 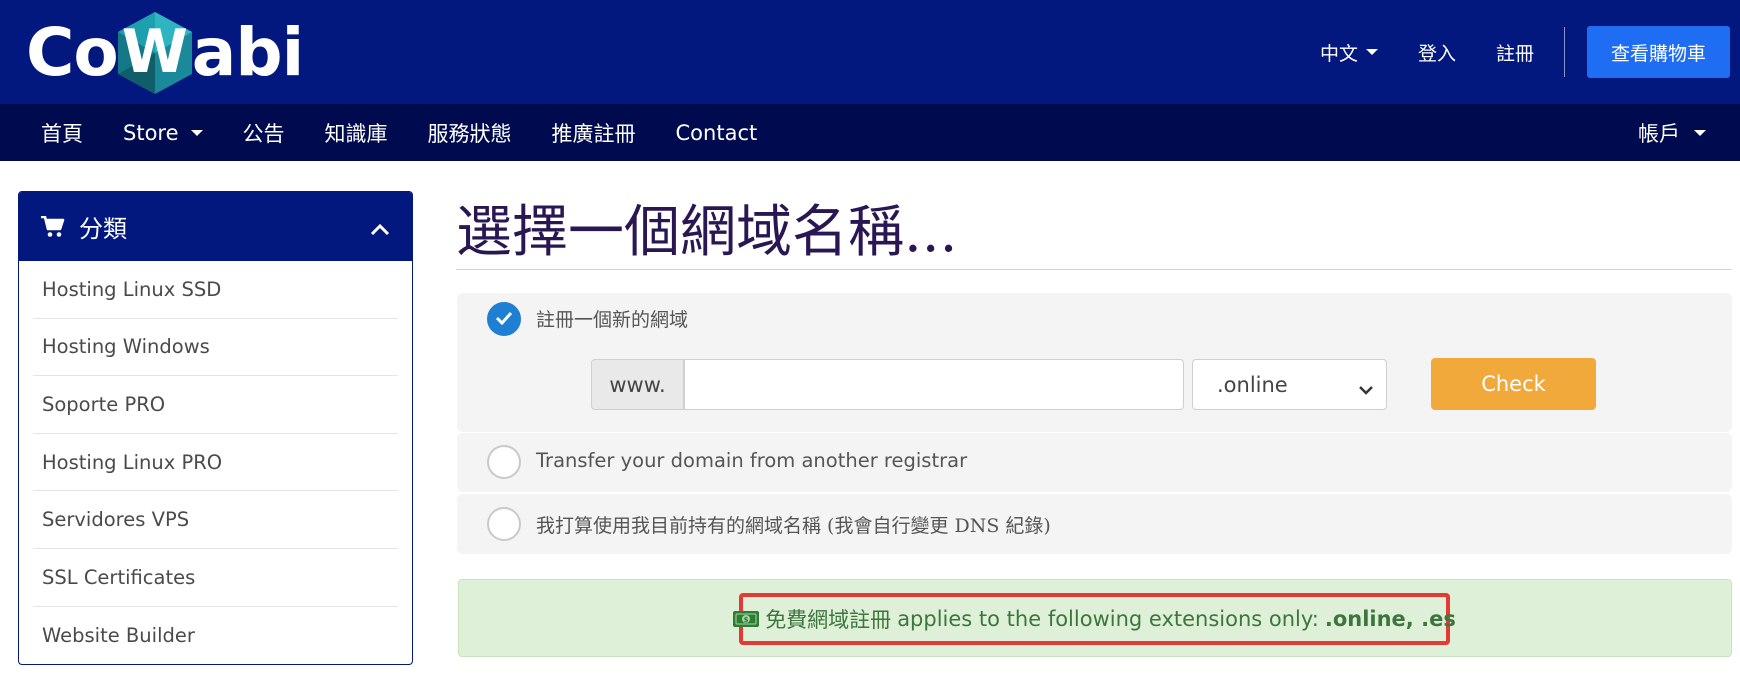 What do you see at coordinates (215, 405) in the screenshot?
I see `sidebar-item-soporte-pro: Soporte PRO` at bounding box center [215, 405].